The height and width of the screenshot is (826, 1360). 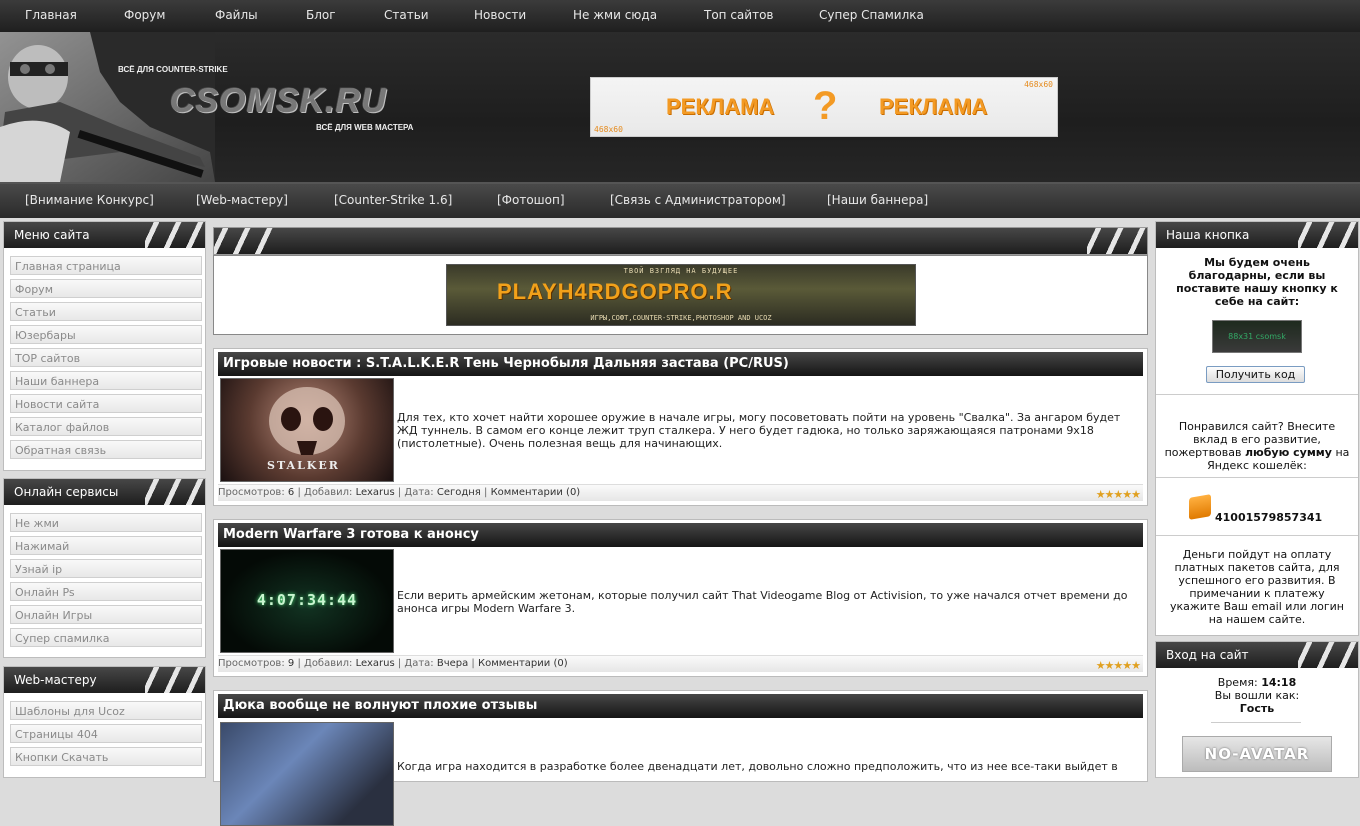 I want to click on post-thumbnail-caption: STALKER, so click(x=303, y=465).